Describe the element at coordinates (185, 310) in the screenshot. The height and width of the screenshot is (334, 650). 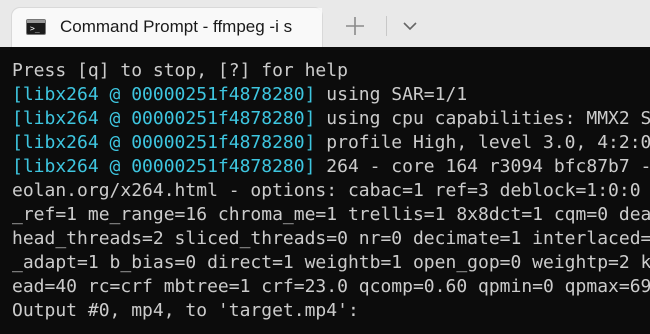
I see `terminal-line: Output #0, mp4, to 'target.mp4':` at that location.